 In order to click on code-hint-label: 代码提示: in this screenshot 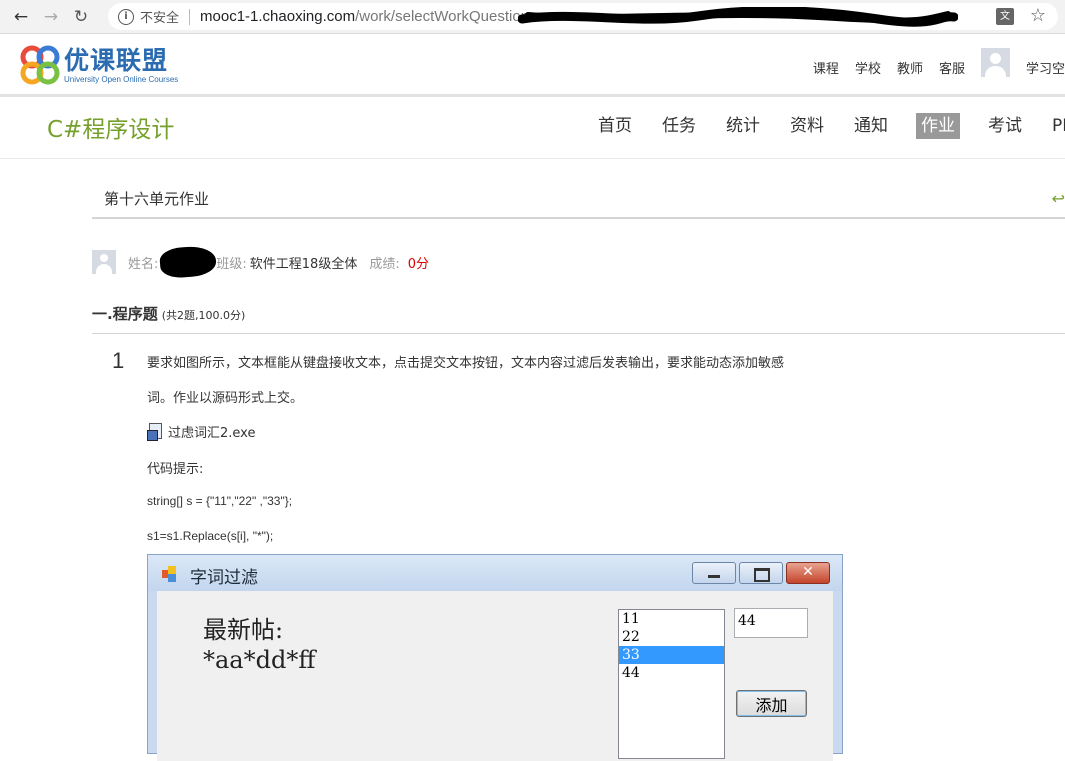, I will do `click(175, 469)`.